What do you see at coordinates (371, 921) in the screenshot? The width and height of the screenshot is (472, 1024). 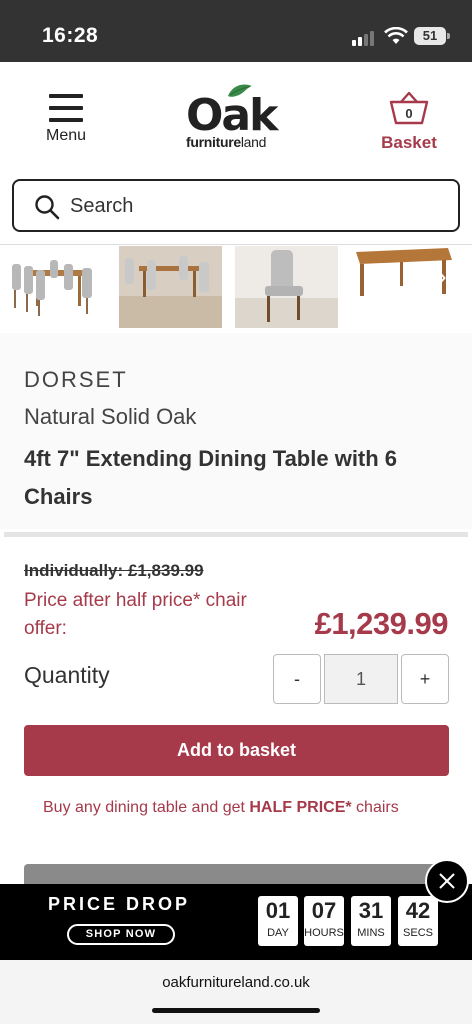 I see `countdown-mins: 31 MINS` at bounding box center [371, 921].